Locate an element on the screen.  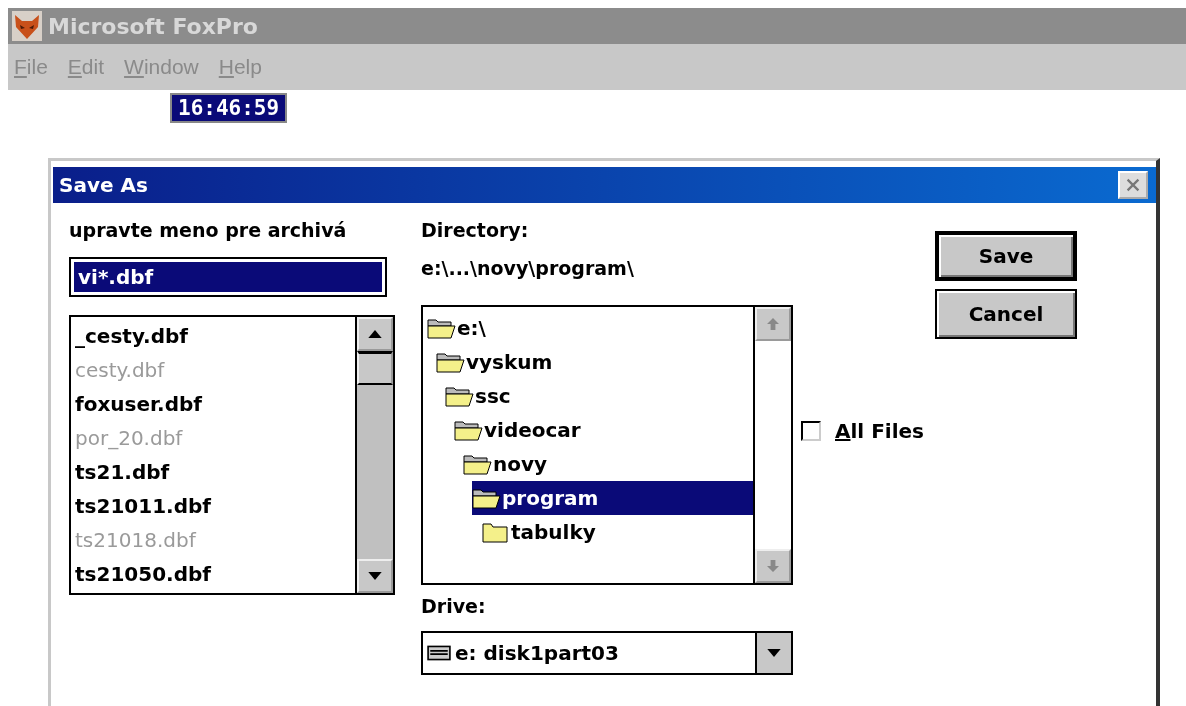
directory-path: e:\...\novy\program\ is located at coordinates (528, 269).